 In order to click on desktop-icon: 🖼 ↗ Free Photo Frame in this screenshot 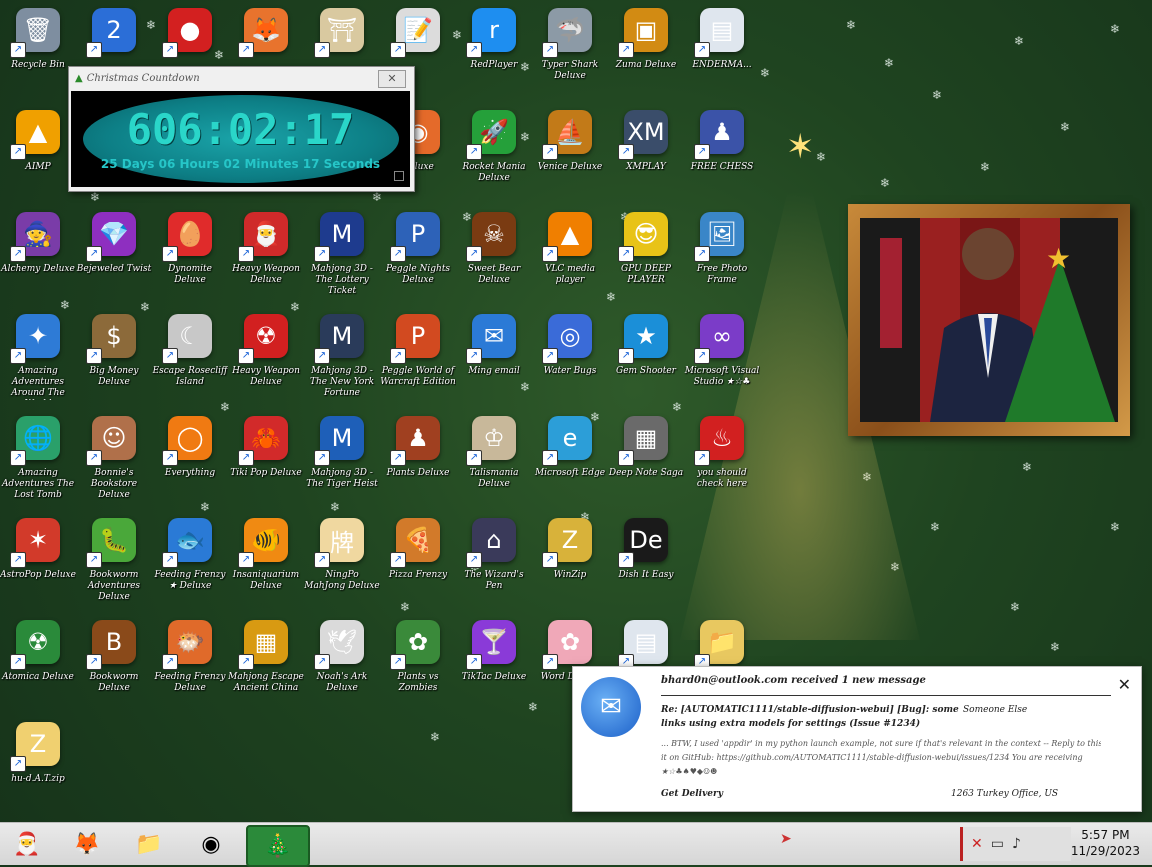, I will do `click(722, 262)`.